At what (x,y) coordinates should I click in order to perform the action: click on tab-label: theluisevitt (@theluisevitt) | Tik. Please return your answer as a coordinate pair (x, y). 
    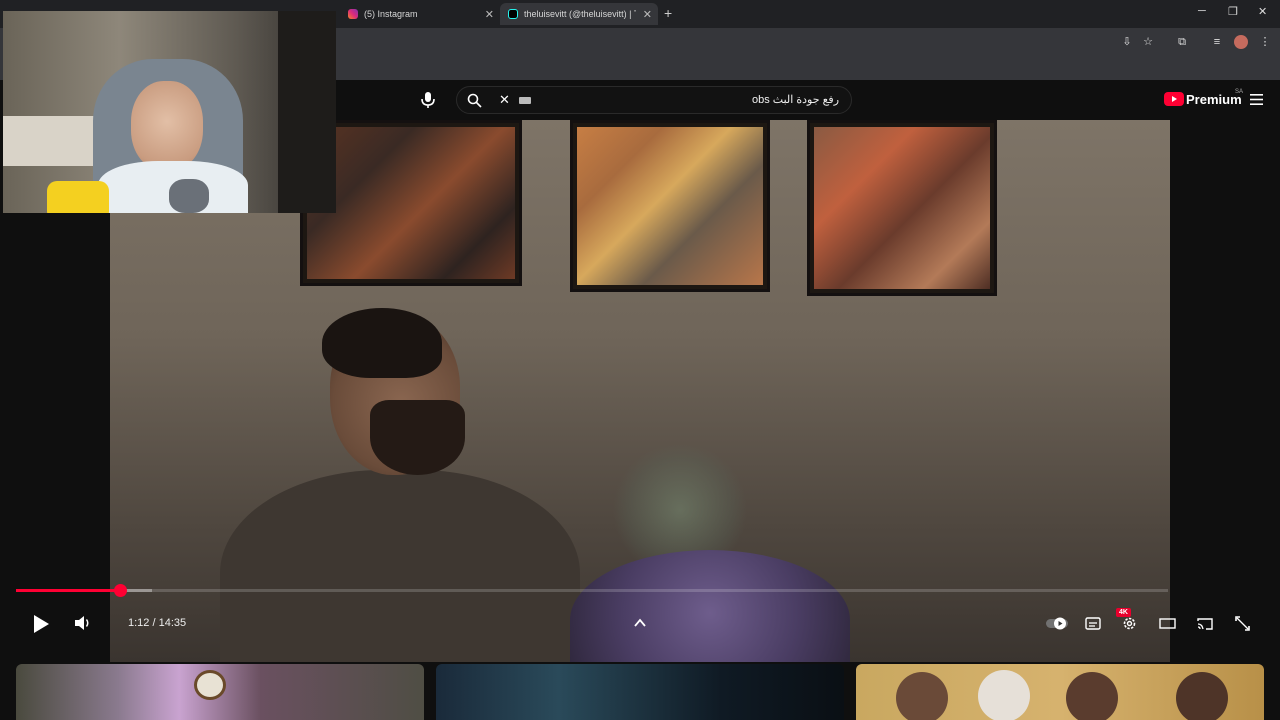
    Looking at the image, I should click on (580, 14).